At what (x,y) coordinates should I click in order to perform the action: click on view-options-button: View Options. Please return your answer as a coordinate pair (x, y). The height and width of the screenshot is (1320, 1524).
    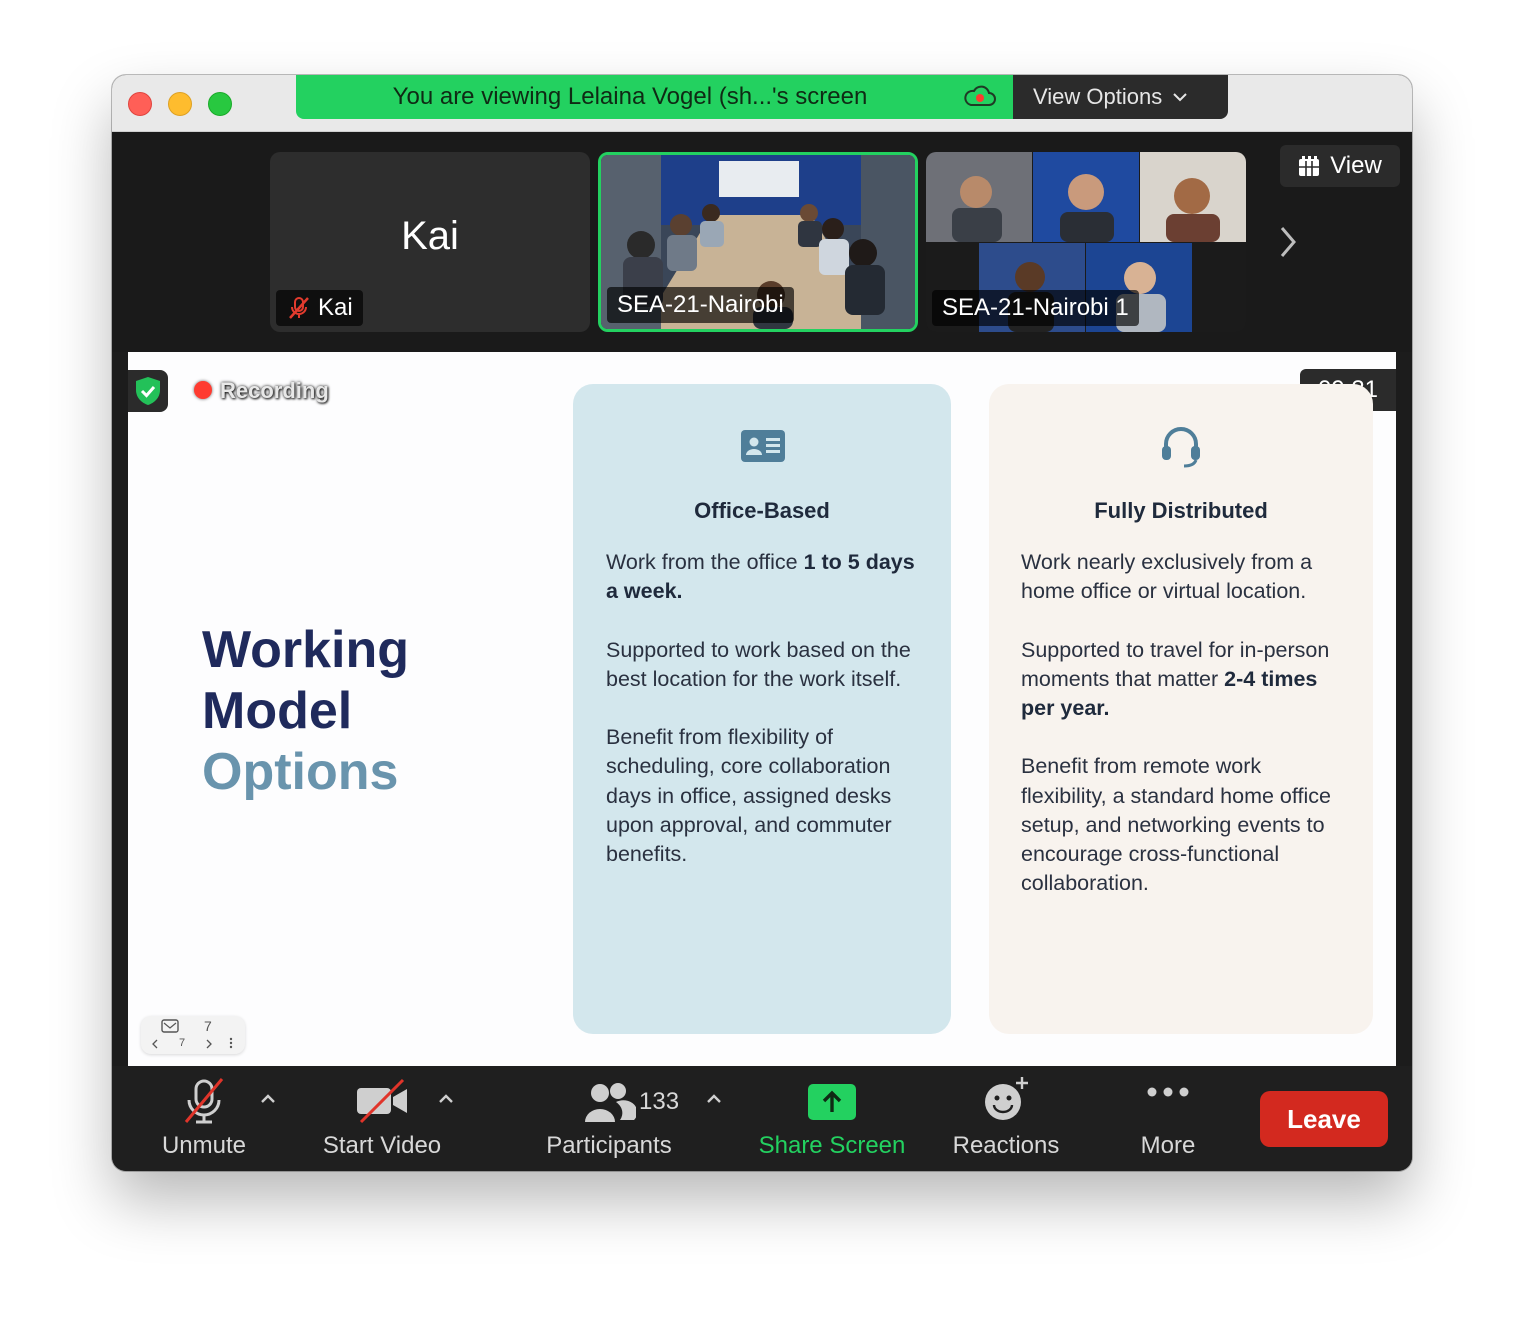
    Looking at the image, I should click on (1120, 97).